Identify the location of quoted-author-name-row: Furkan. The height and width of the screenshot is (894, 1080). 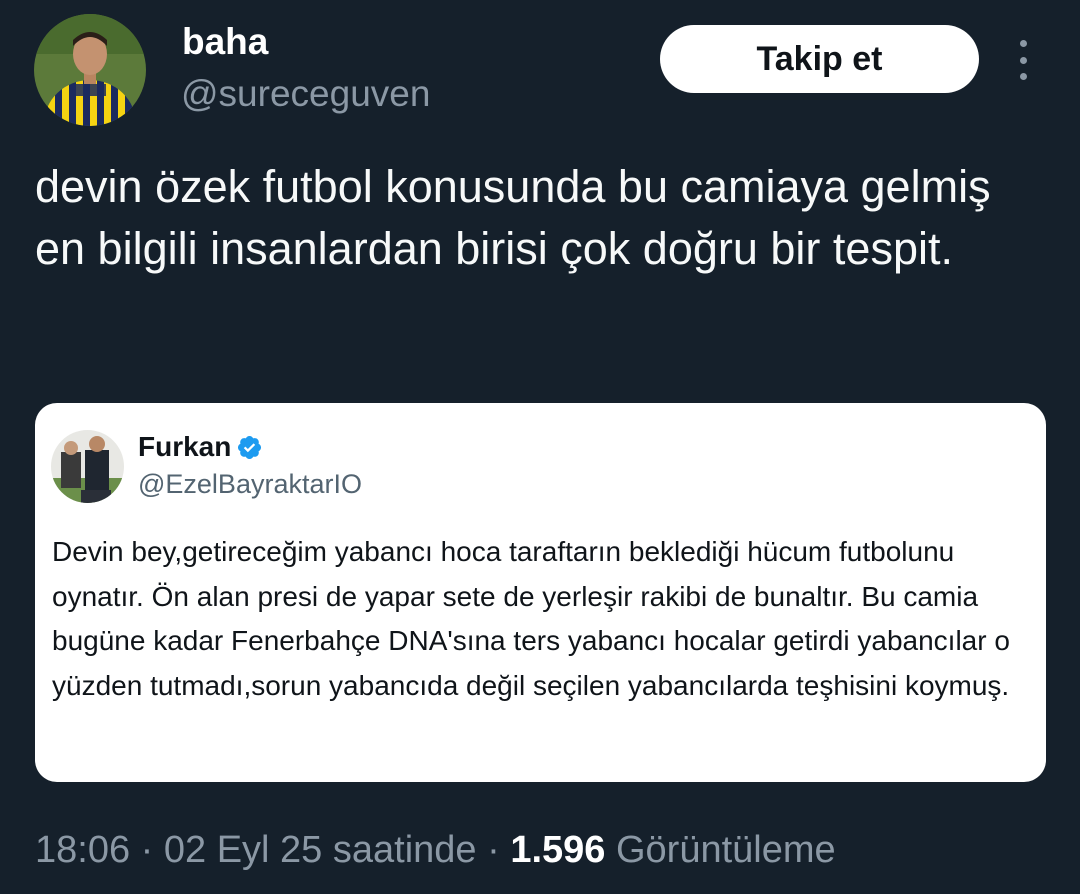
(200, 447).